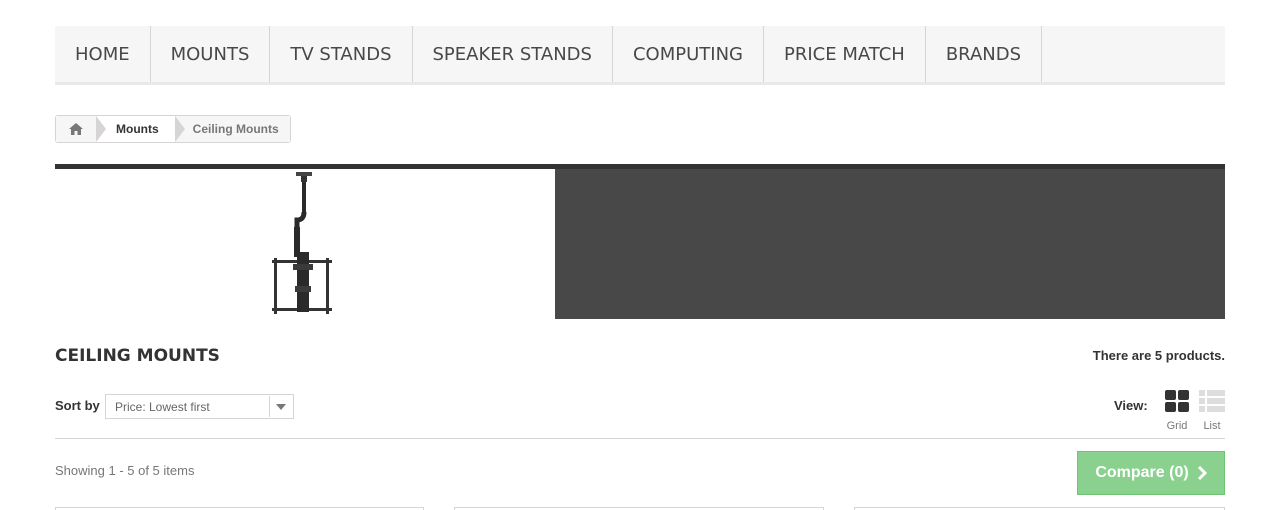 The width and height of the screenshot is (1278, 510). I want to click on breadcrumb: Mounts Ceiling Mounts, so click(173, 129).